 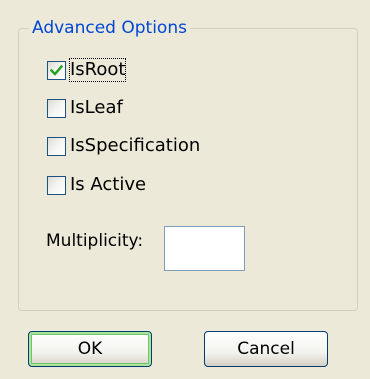 I want to click on isroot-option: IsRoot, so click(x=87, y=70).